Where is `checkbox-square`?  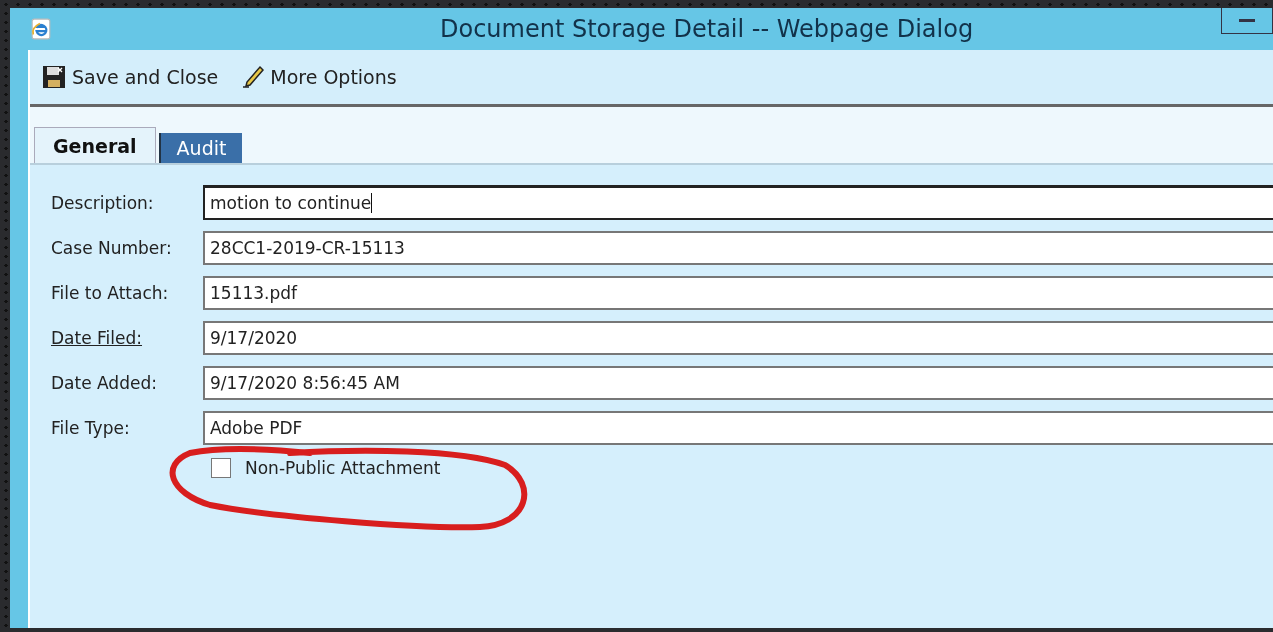
checkbox-square is located at coordinates (221, 468).